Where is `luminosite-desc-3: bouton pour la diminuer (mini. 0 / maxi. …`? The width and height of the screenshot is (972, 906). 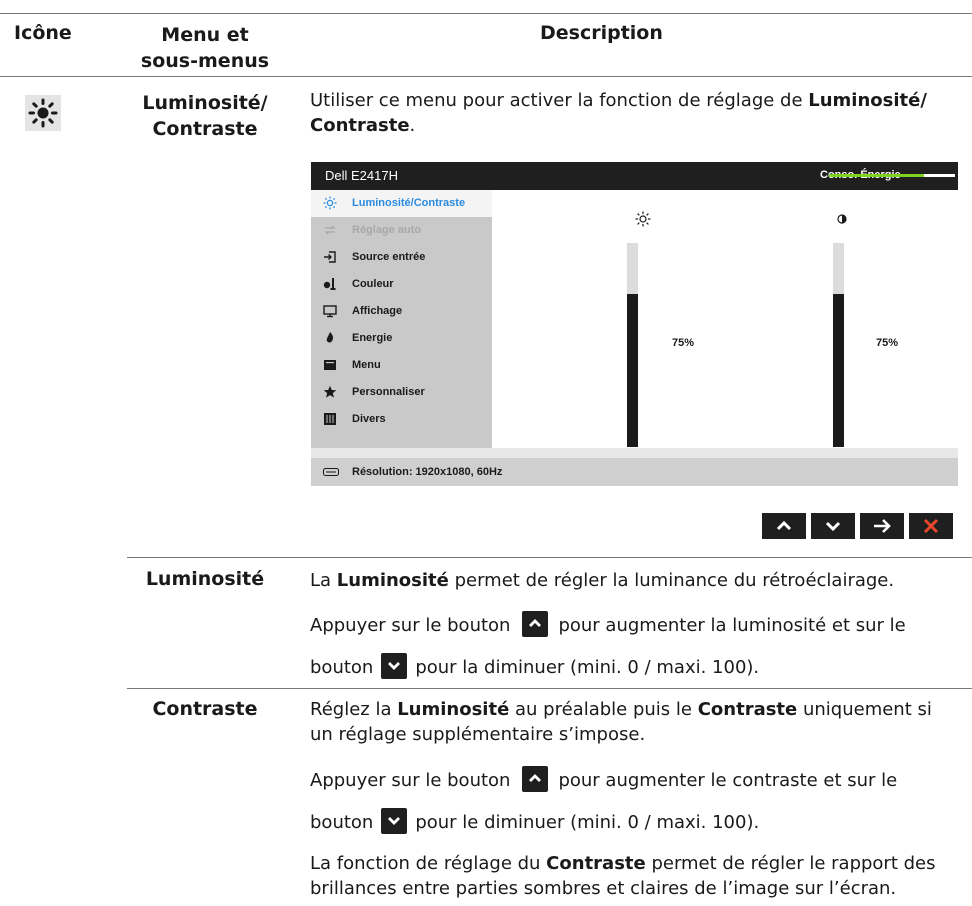 luminosite-desc-3: bouton pour la diminuer (mini. 0 / maxi. … is located at coordinates (640, 667).